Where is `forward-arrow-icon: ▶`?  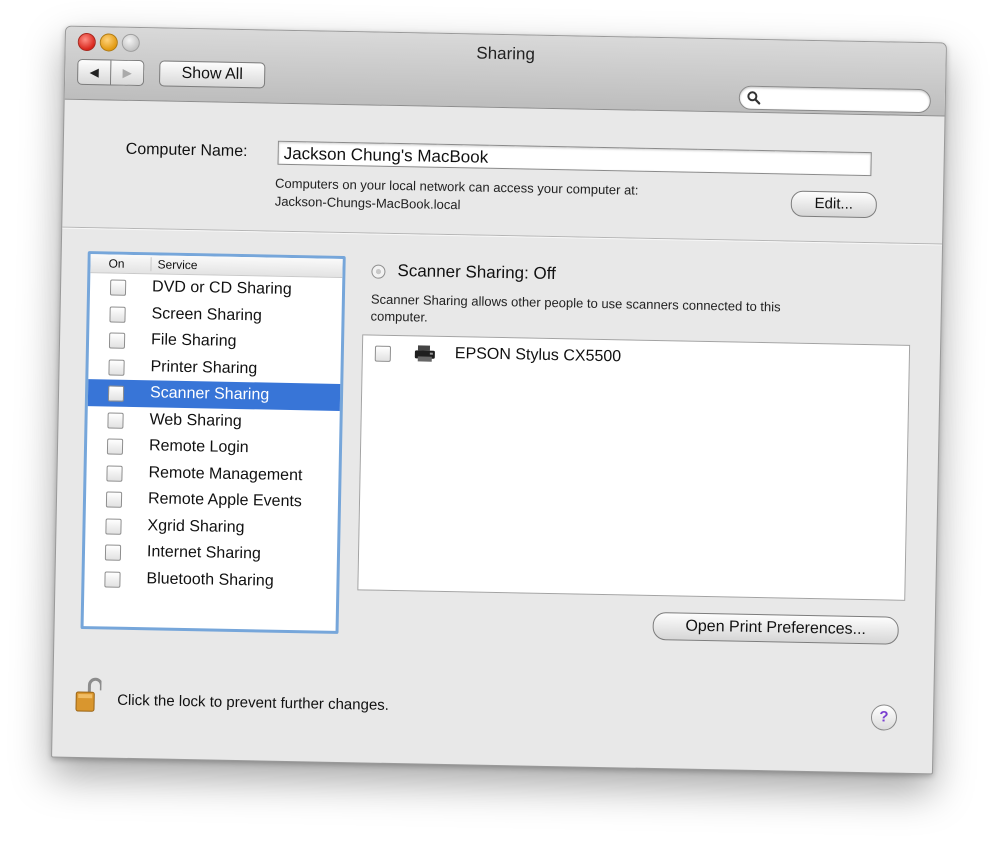
forward-arrow-icon: ▶ is located at coordinates (127, 72).